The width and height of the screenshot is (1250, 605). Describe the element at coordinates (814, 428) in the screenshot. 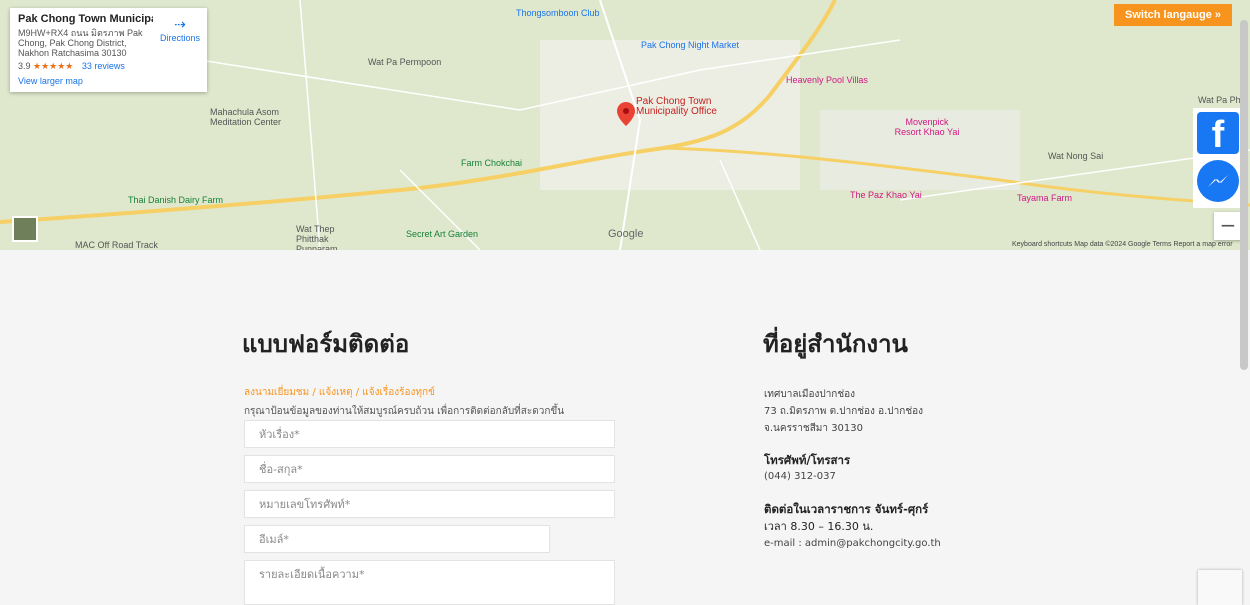

I see `address-line3: จ.นครราชสีมา 30130` at that location.